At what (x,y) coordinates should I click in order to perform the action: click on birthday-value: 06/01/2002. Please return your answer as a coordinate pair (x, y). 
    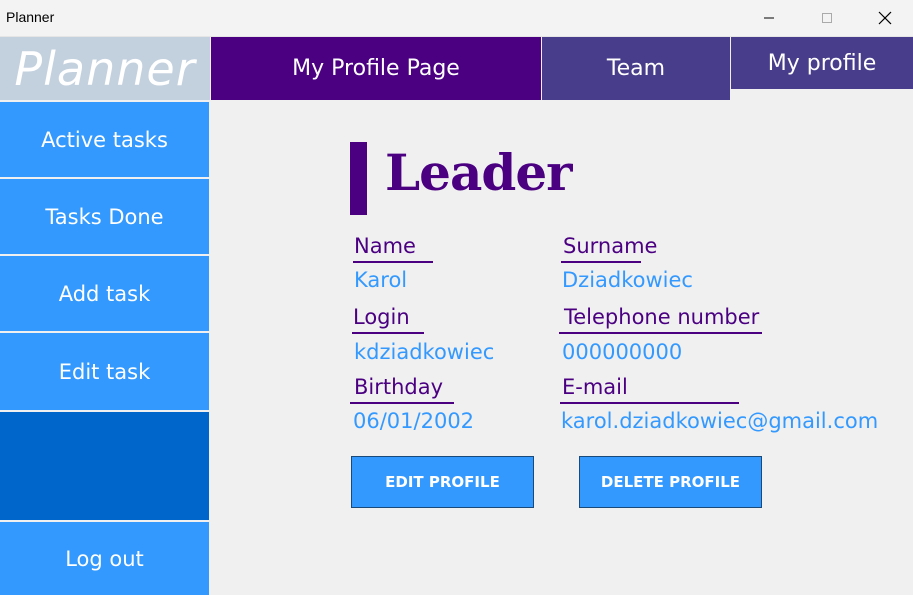
    Looking at the image, I should click on (414, 421).